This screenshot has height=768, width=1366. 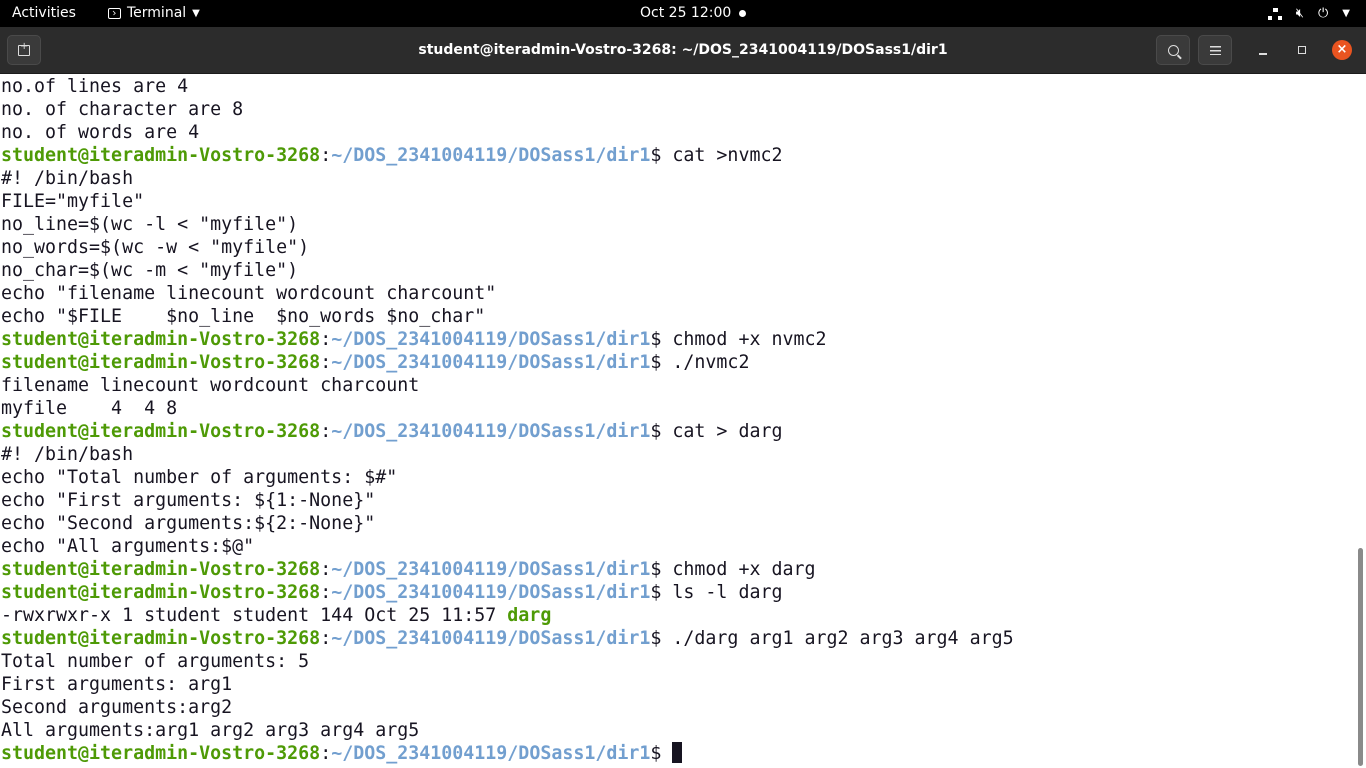 I want to click on power-icon: ⏻, so click(x=1323, y=13).